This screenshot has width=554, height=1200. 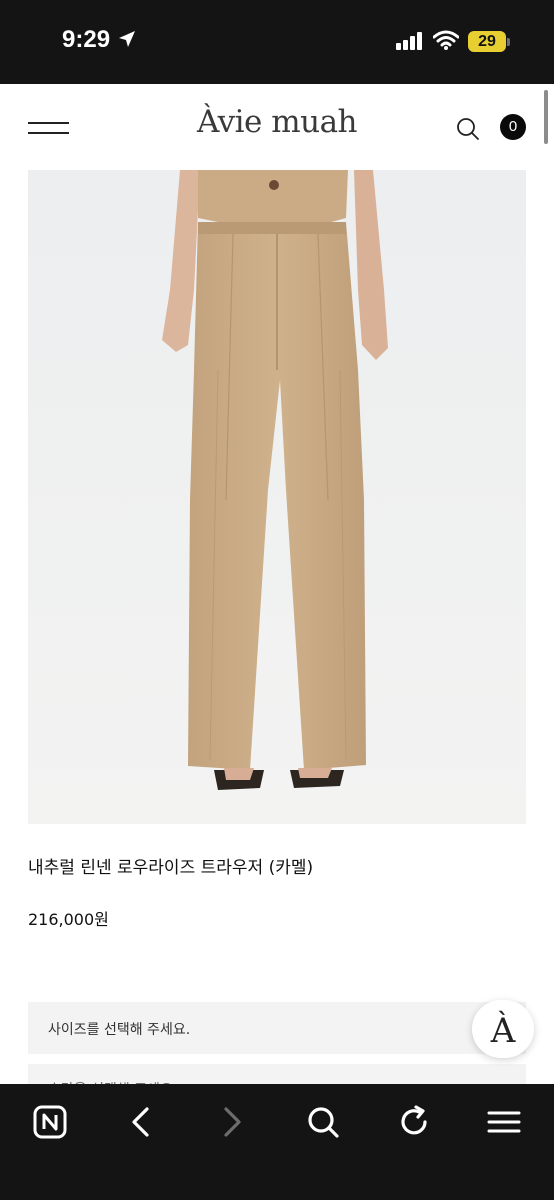 What do you see at coordinates (232, 1122) in the screenshot?
I see `forward-icon` at bounding box center [232, 1122].